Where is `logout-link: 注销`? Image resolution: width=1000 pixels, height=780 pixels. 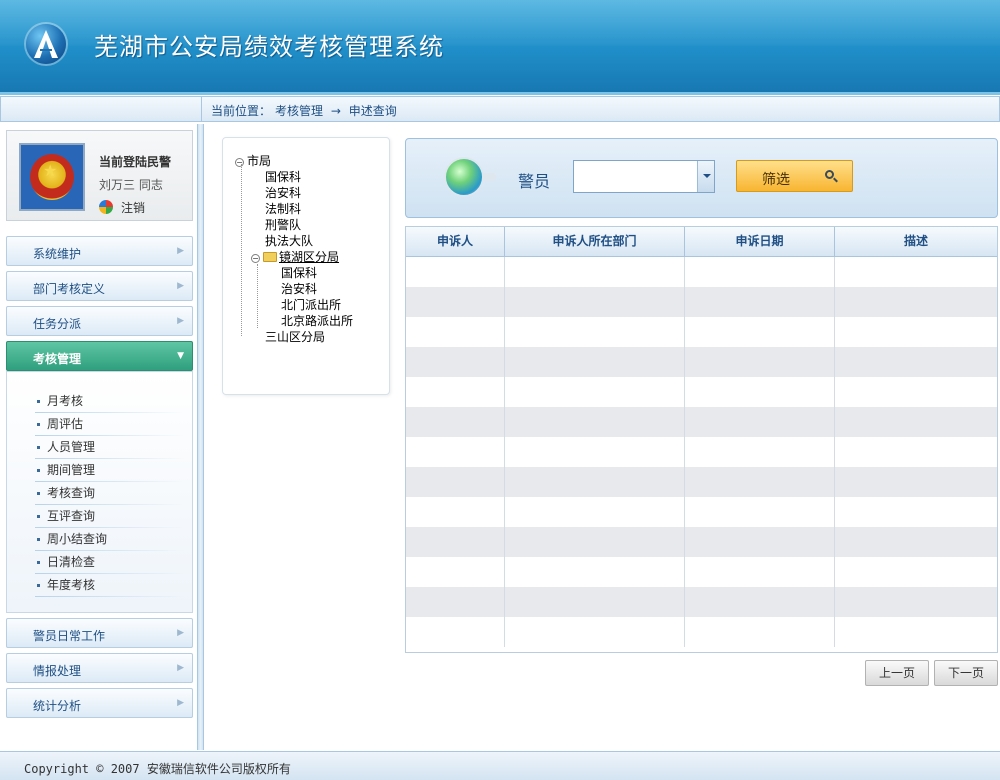
logout-link: 注销 is located at coordinates (122, 207).